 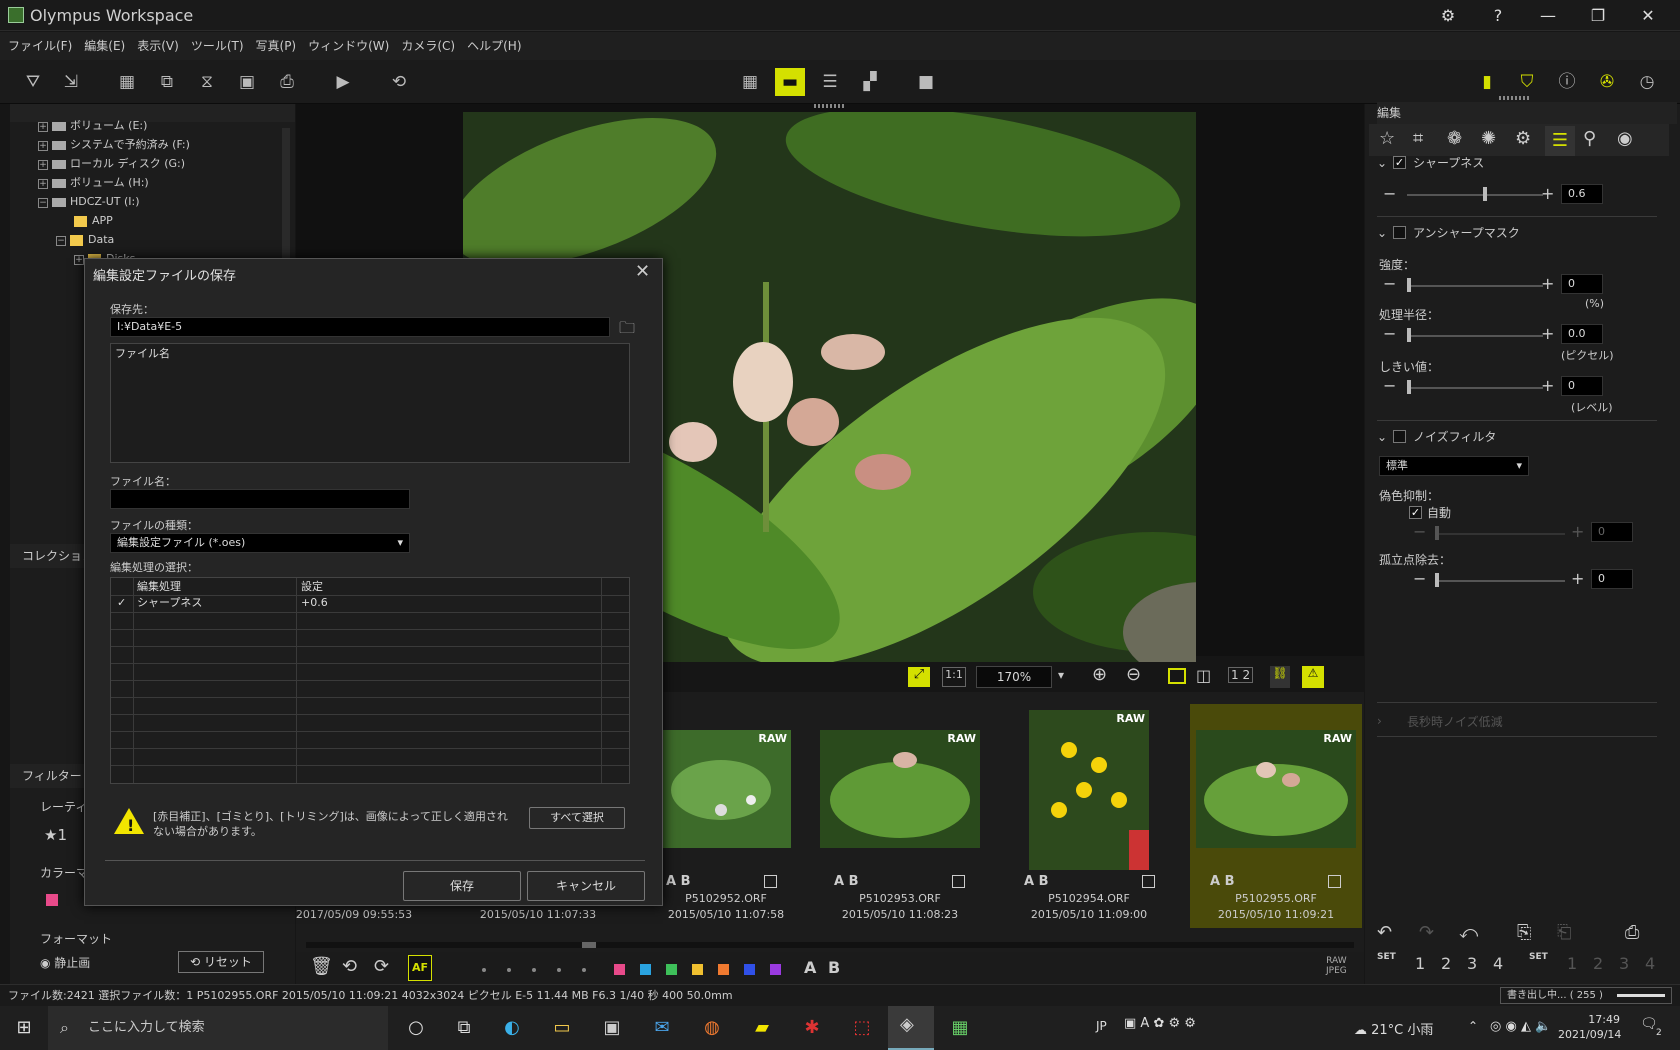 What do you see at coordinates (89, 201) in the screenshot?
I see `tree-item: − HDCZ-UT (I:)` at bounding box center [89, 201].